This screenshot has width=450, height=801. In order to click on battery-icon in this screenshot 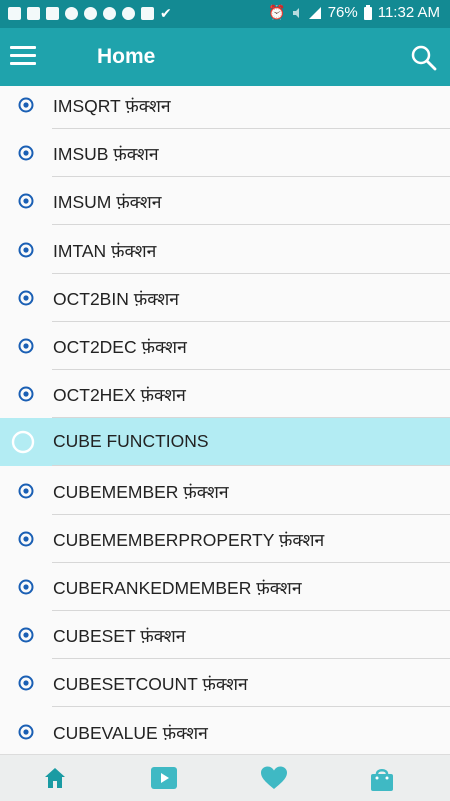, I will do `click(367, 12)`.